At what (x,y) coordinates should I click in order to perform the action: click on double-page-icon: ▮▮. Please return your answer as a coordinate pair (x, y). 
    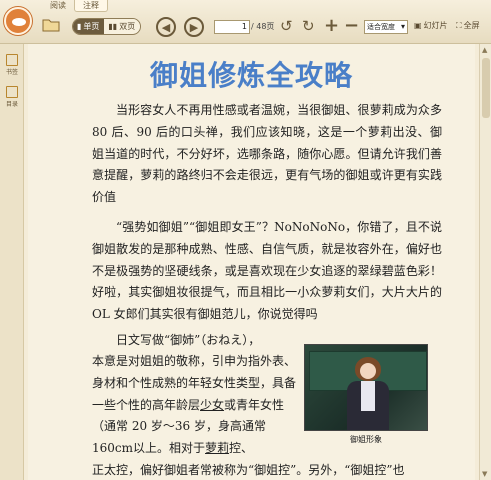
    Looking at the image, I should click on (113, 26).